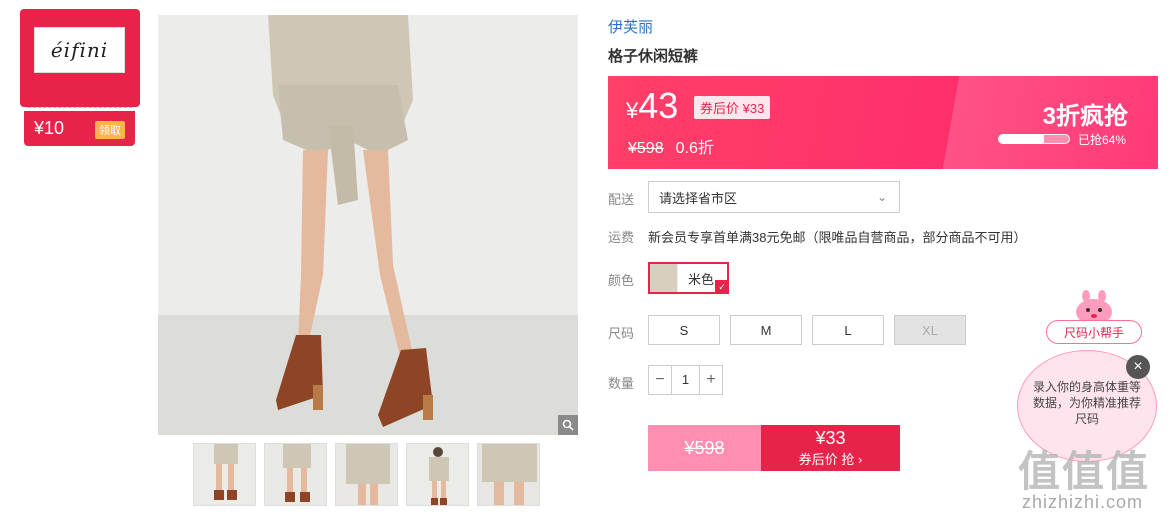 This screenshot has height=522, width=1169. Describe the element at coordinates (1083, 502) in the screenshot. I see `watermark-url: zhizhizhi.com` at that location.